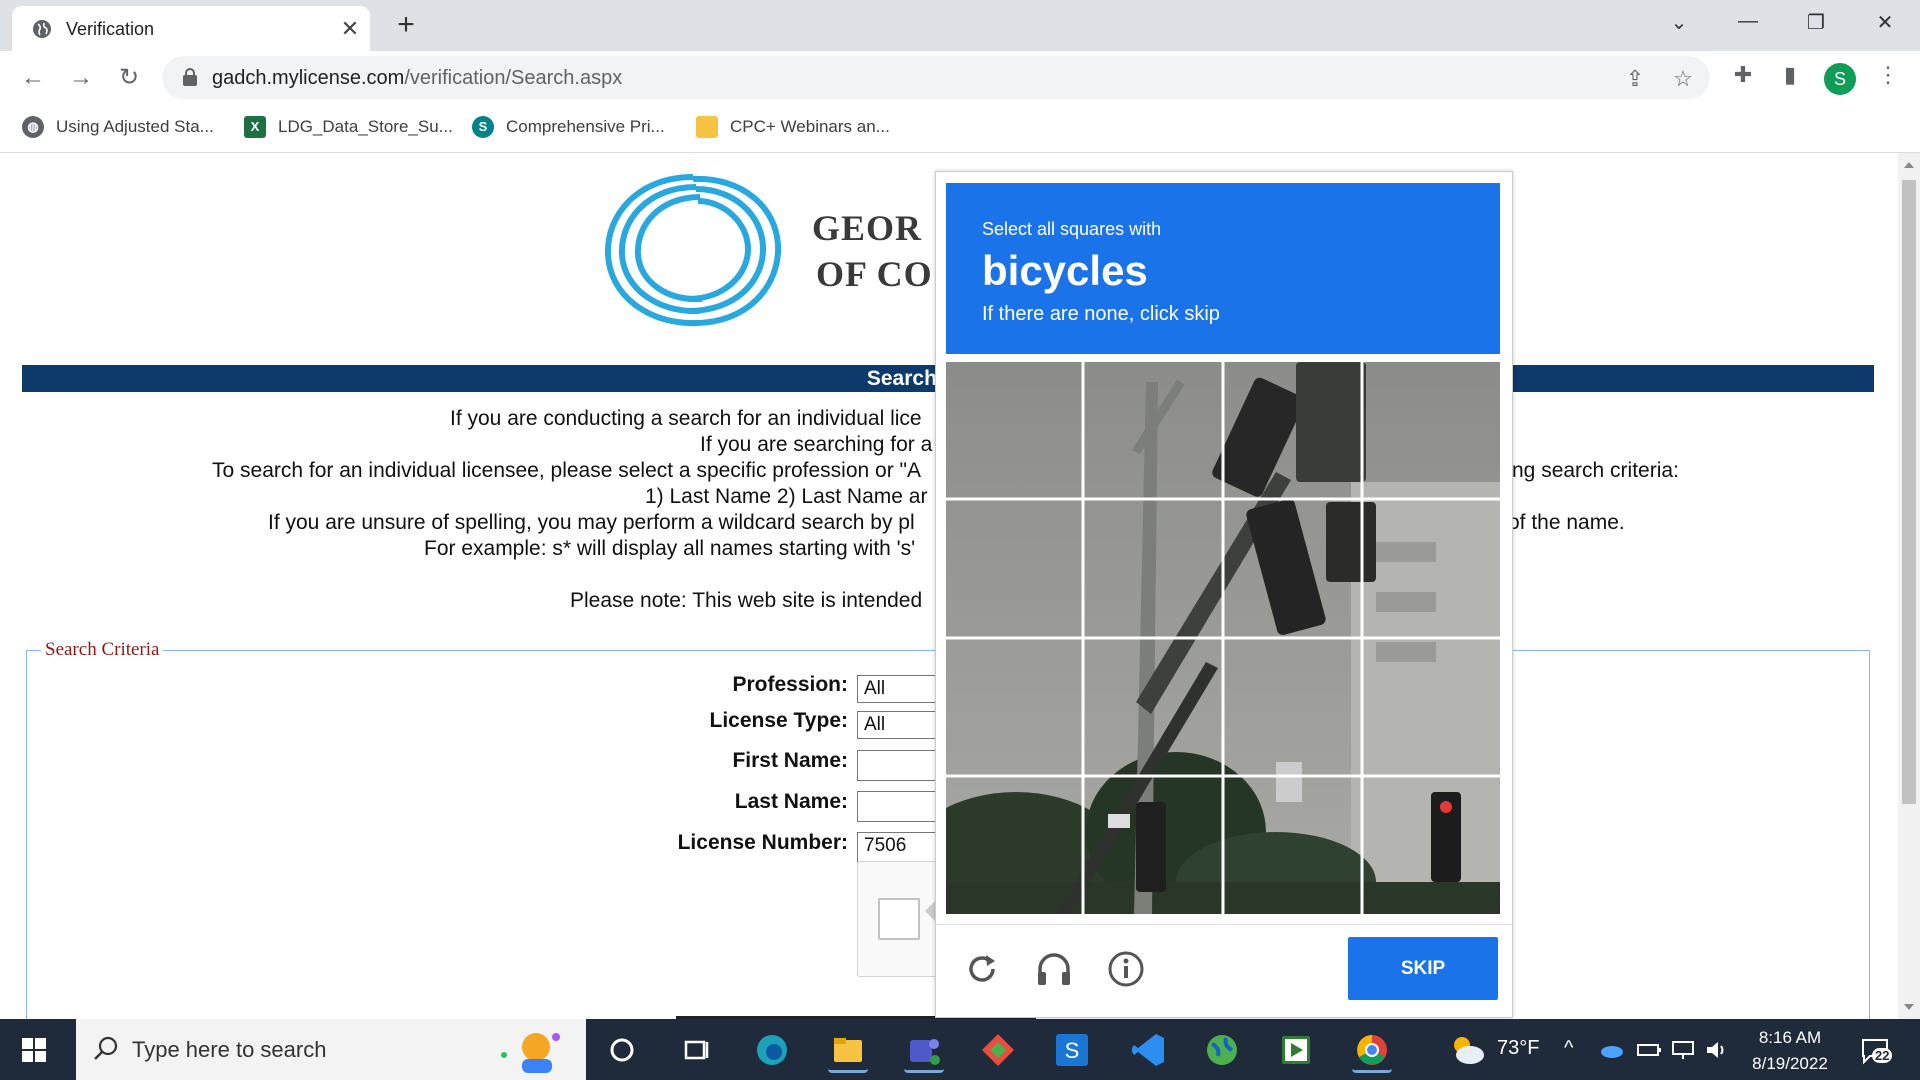 Image resolution: width=1920 pixels, height=1080 pixels. What do you see at coordinates (1816, 22) in the screenshot?
I see `restore-button: ❐` at bounding box center [1816, 22].